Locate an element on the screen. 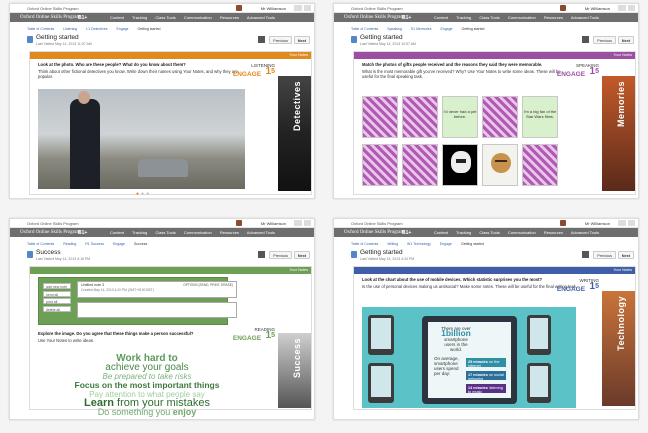 The width and height of the screenshot is (648, 433). add-note-button: add new note is located at coordinates (57, 286).